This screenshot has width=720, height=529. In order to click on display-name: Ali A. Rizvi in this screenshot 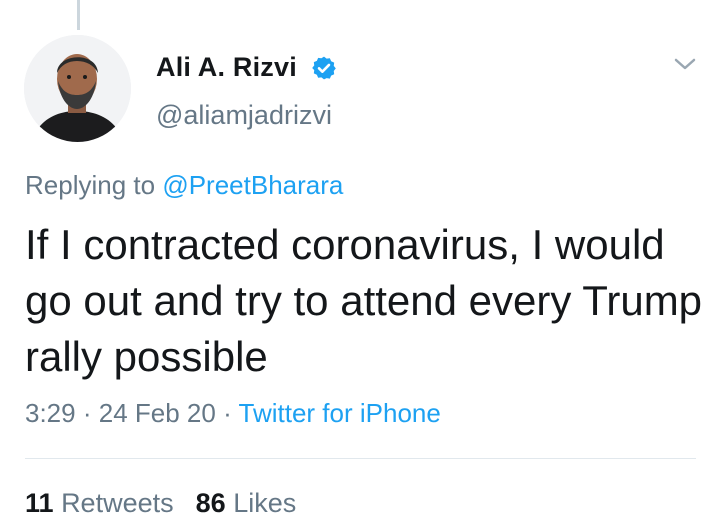, I will do `click(226, 67)`.